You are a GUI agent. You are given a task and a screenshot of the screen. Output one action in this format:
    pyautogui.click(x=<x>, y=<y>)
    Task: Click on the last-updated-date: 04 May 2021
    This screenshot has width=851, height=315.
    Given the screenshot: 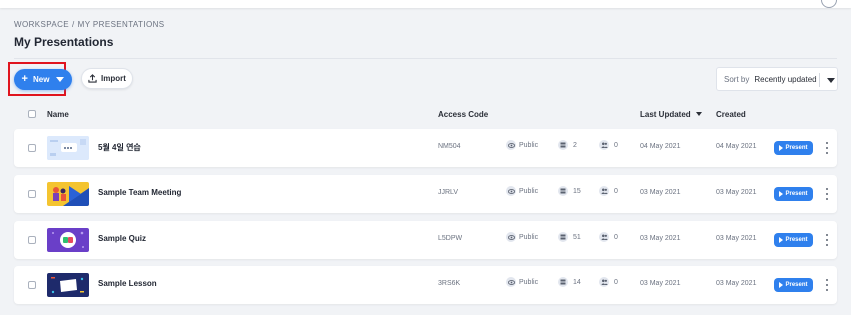 What is the action you would take?
    pyautogui.click(x=660, y=146)
    